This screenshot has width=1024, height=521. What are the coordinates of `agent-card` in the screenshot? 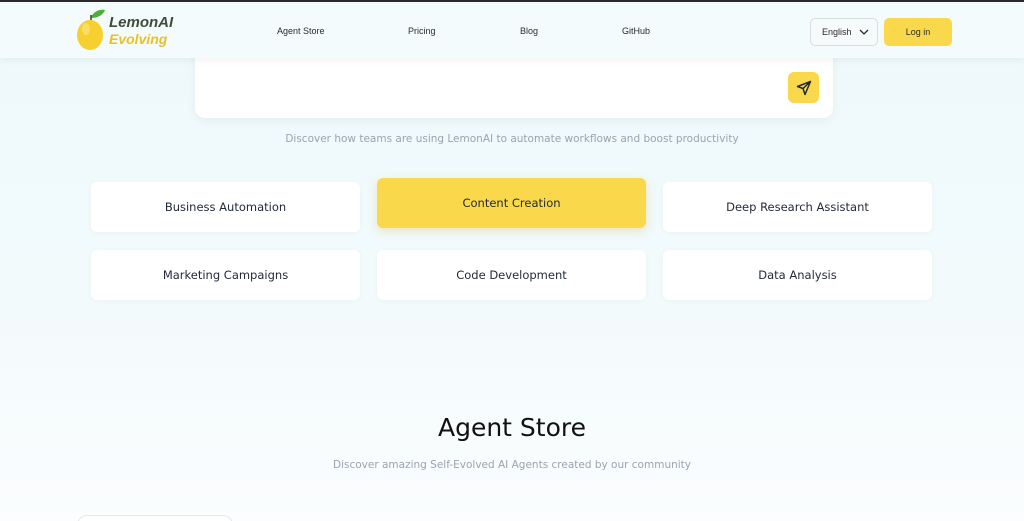 It's located at (155, 518).